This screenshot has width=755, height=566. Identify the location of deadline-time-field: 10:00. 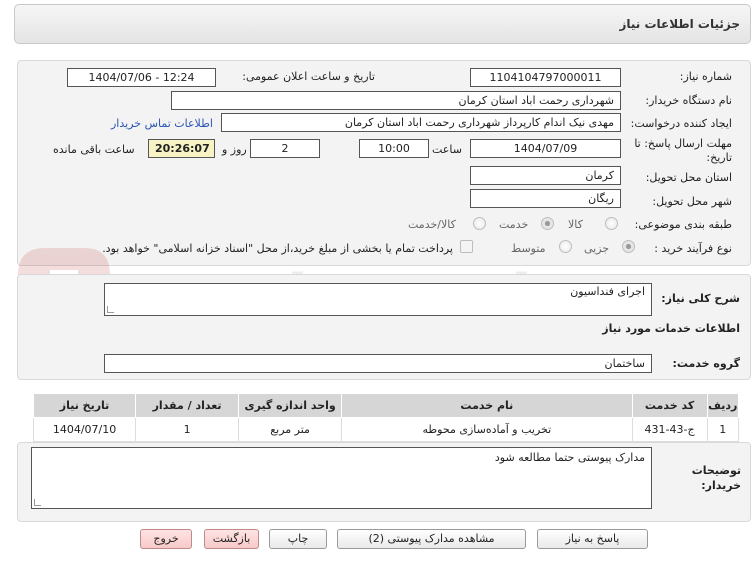
(394, 148).